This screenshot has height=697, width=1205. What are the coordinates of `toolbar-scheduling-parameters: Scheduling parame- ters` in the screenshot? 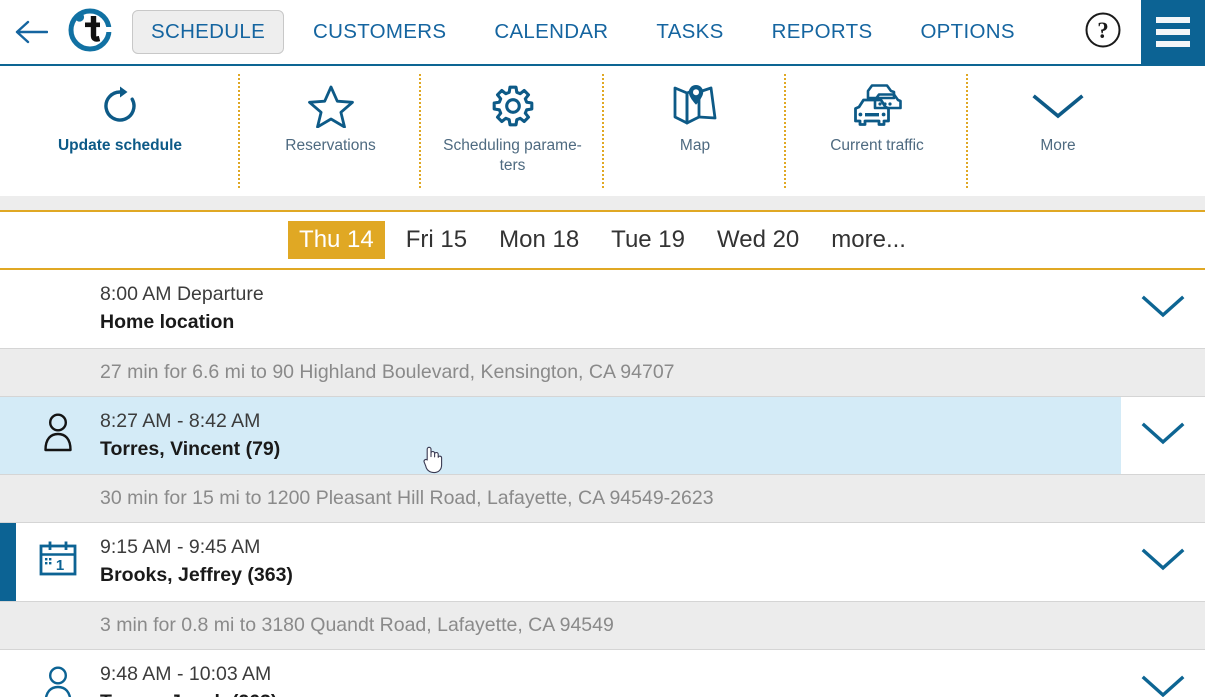 It's located at (512, 131).